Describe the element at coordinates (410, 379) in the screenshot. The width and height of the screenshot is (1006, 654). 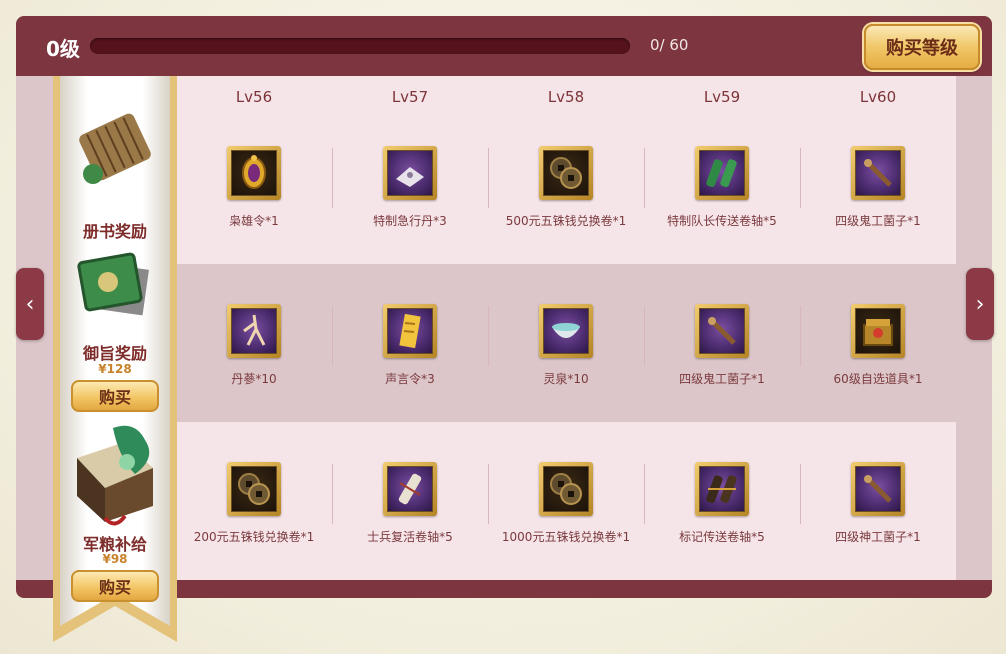
I see `item-name: 声言令*3` at that location.